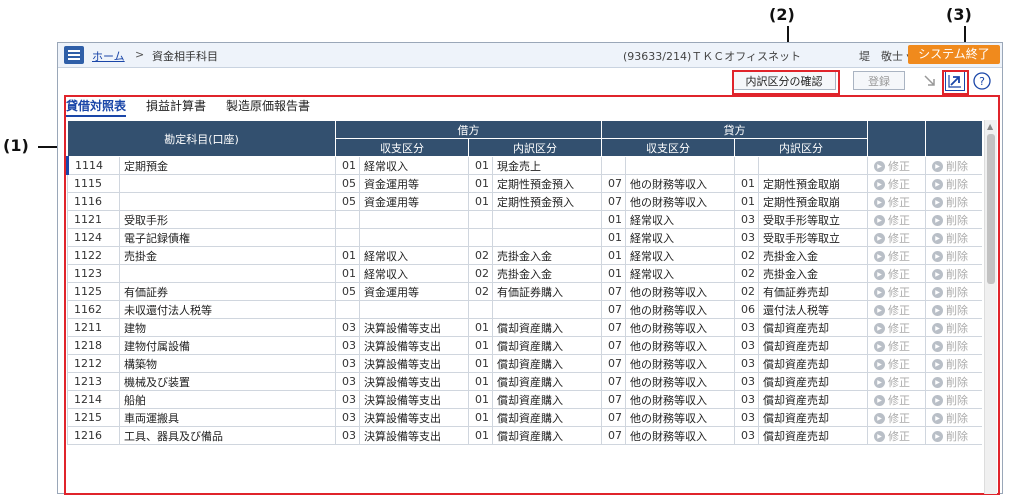  I want to click on breadcrumb-current: 資金相手科目, so click(185, 56).